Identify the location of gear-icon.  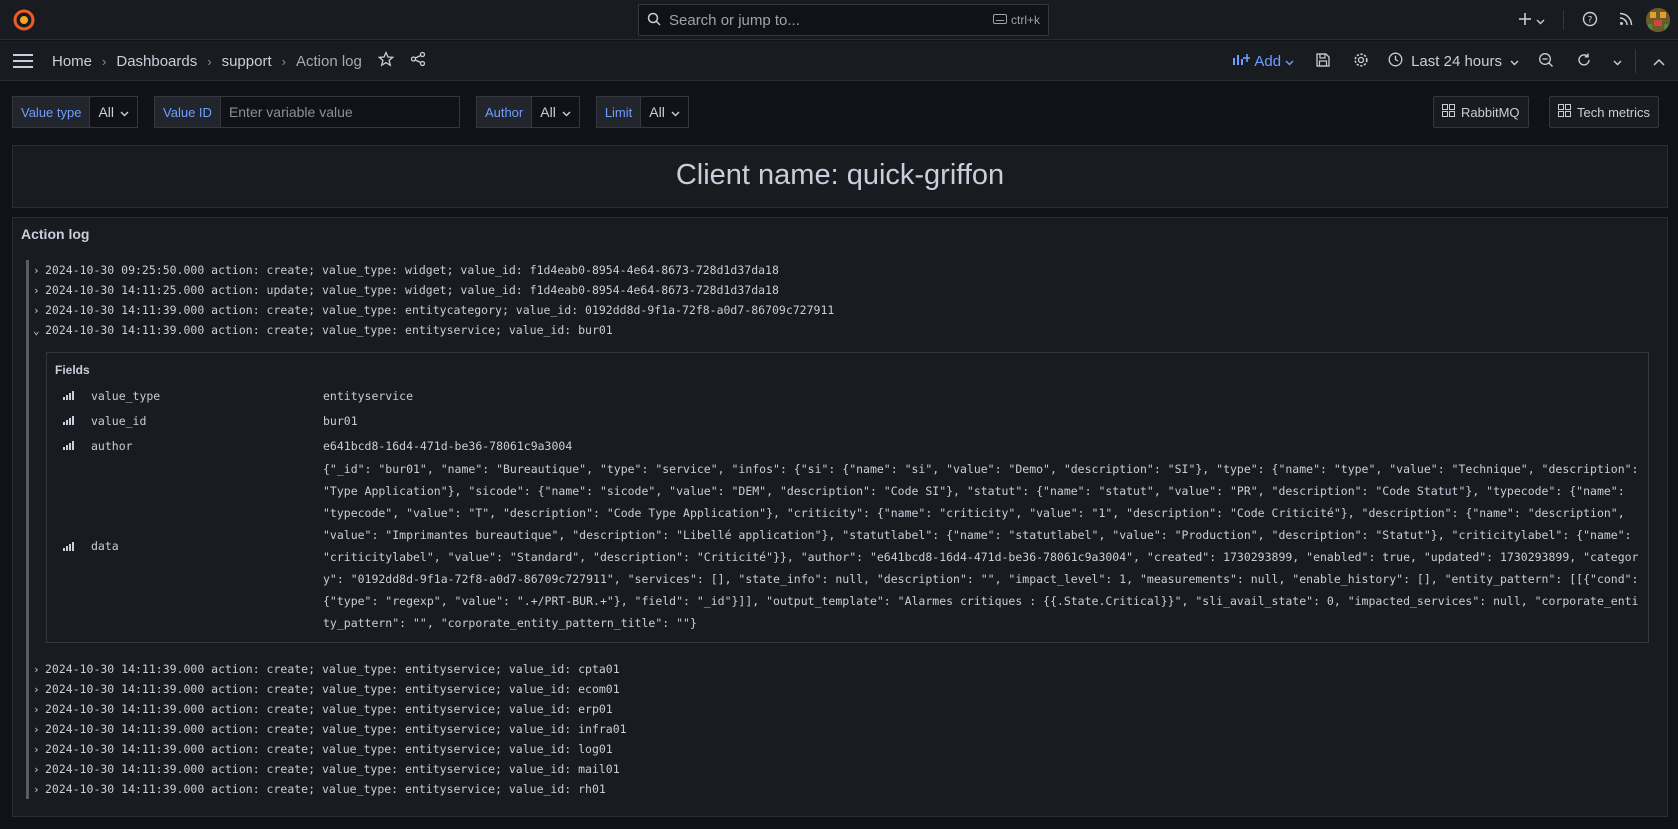
(1361, 61).